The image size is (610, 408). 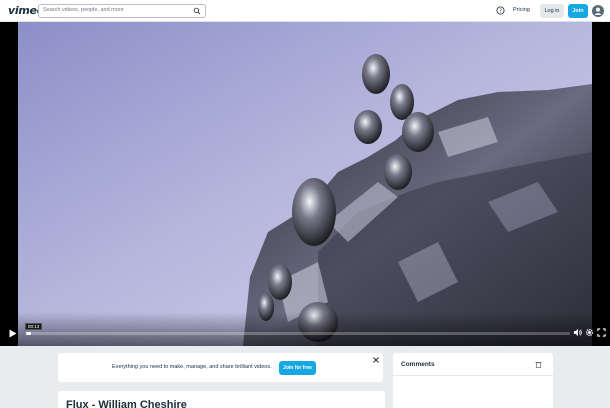 I want to click on progress-fill, so click(x=29, y=333).